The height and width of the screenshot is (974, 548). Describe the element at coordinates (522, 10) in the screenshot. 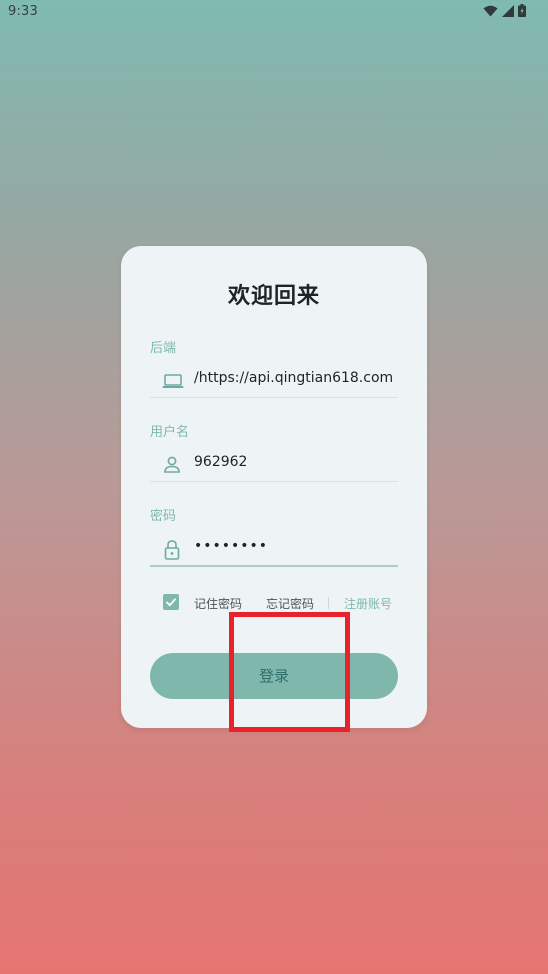

I see `battery-icon` at that location.